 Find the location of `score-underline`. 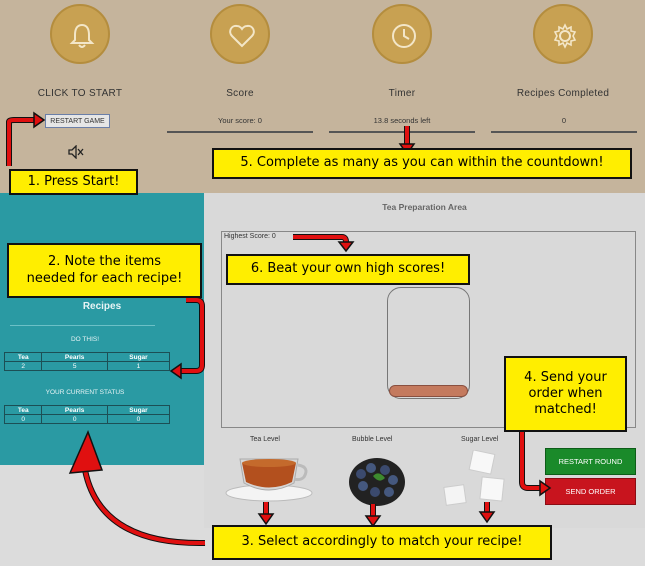

score-underline is located at coordinates (240, 132).